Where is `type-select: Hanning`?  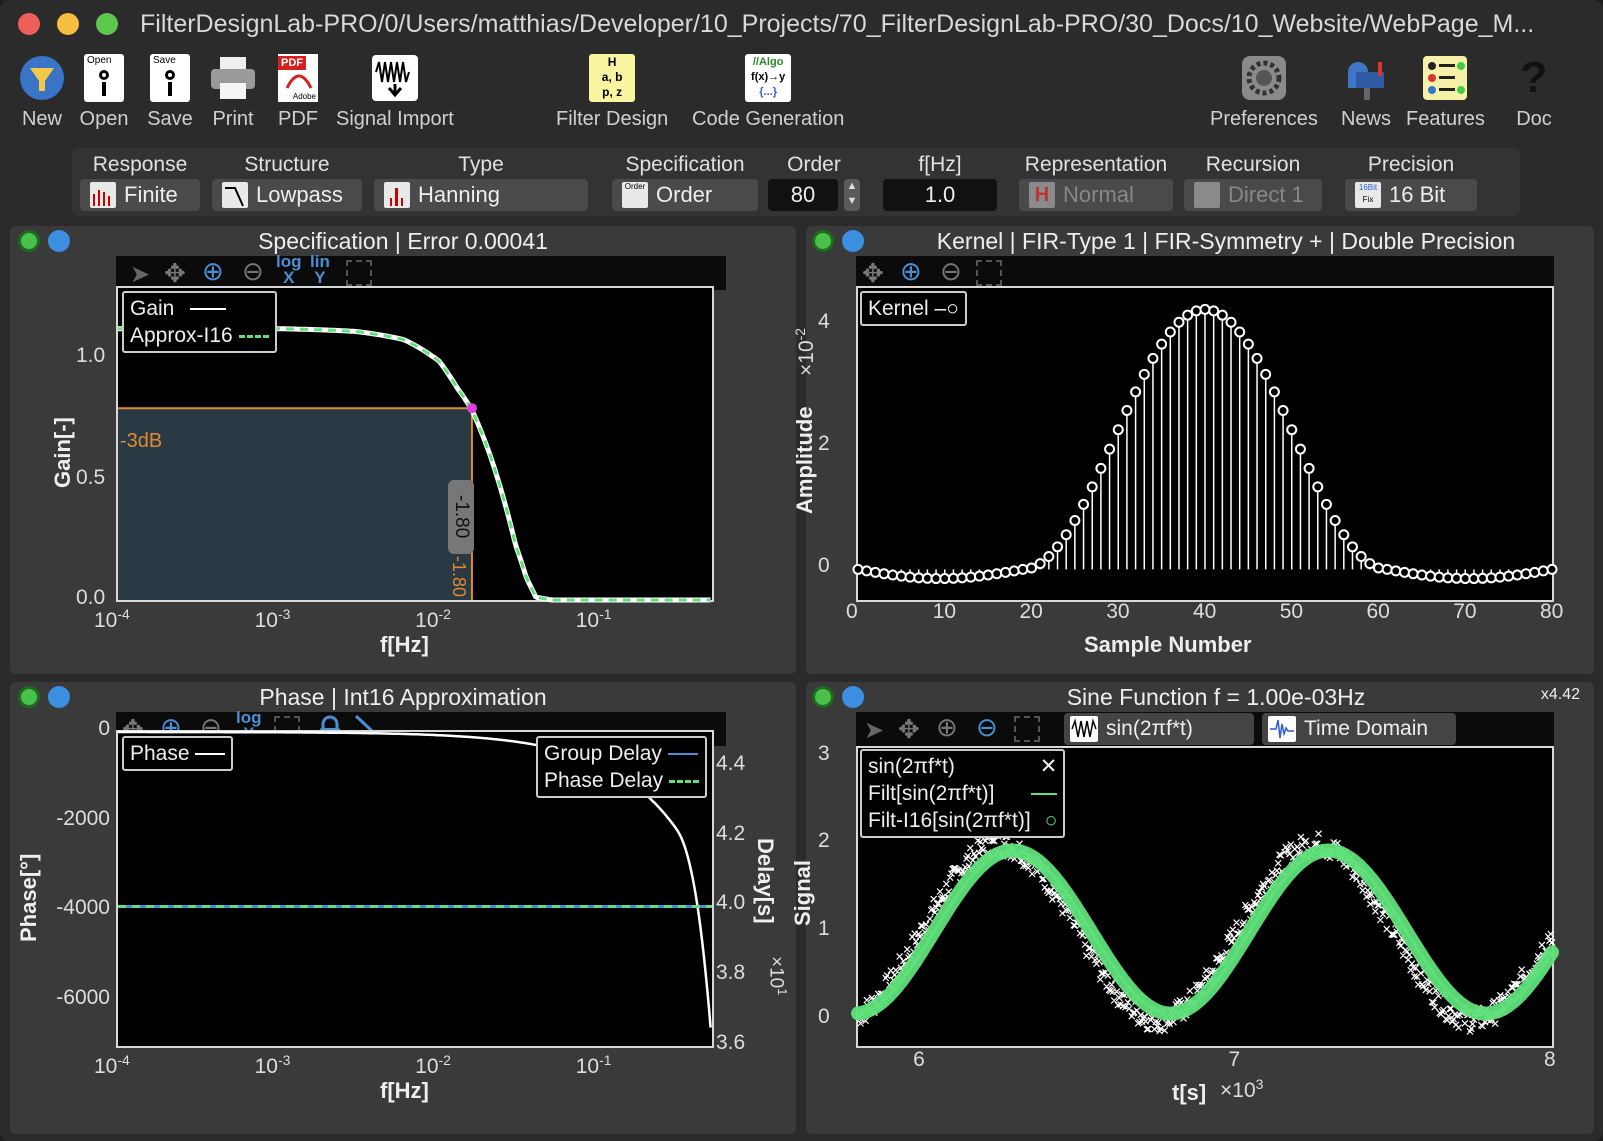 type-select: Hanning is located at coordinates (481, 195).